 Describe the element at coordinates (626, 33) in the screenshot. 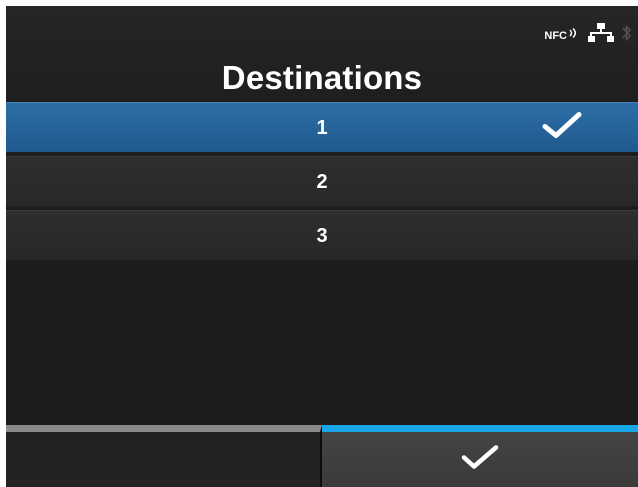

I see `bluetooth-icon` at that location.